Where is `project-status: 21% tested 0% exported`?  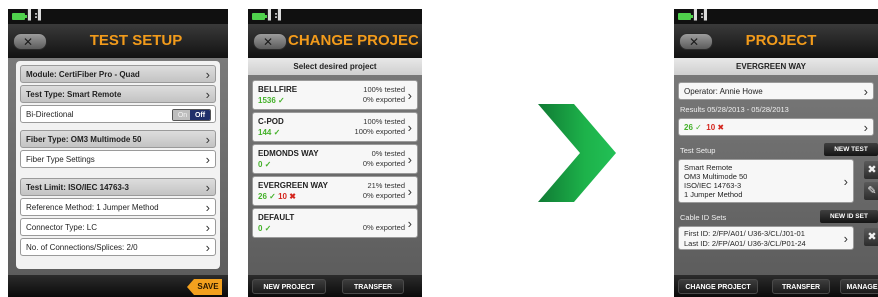
project-status: 21% tested 0% exported is located at coordinates (384, 191).